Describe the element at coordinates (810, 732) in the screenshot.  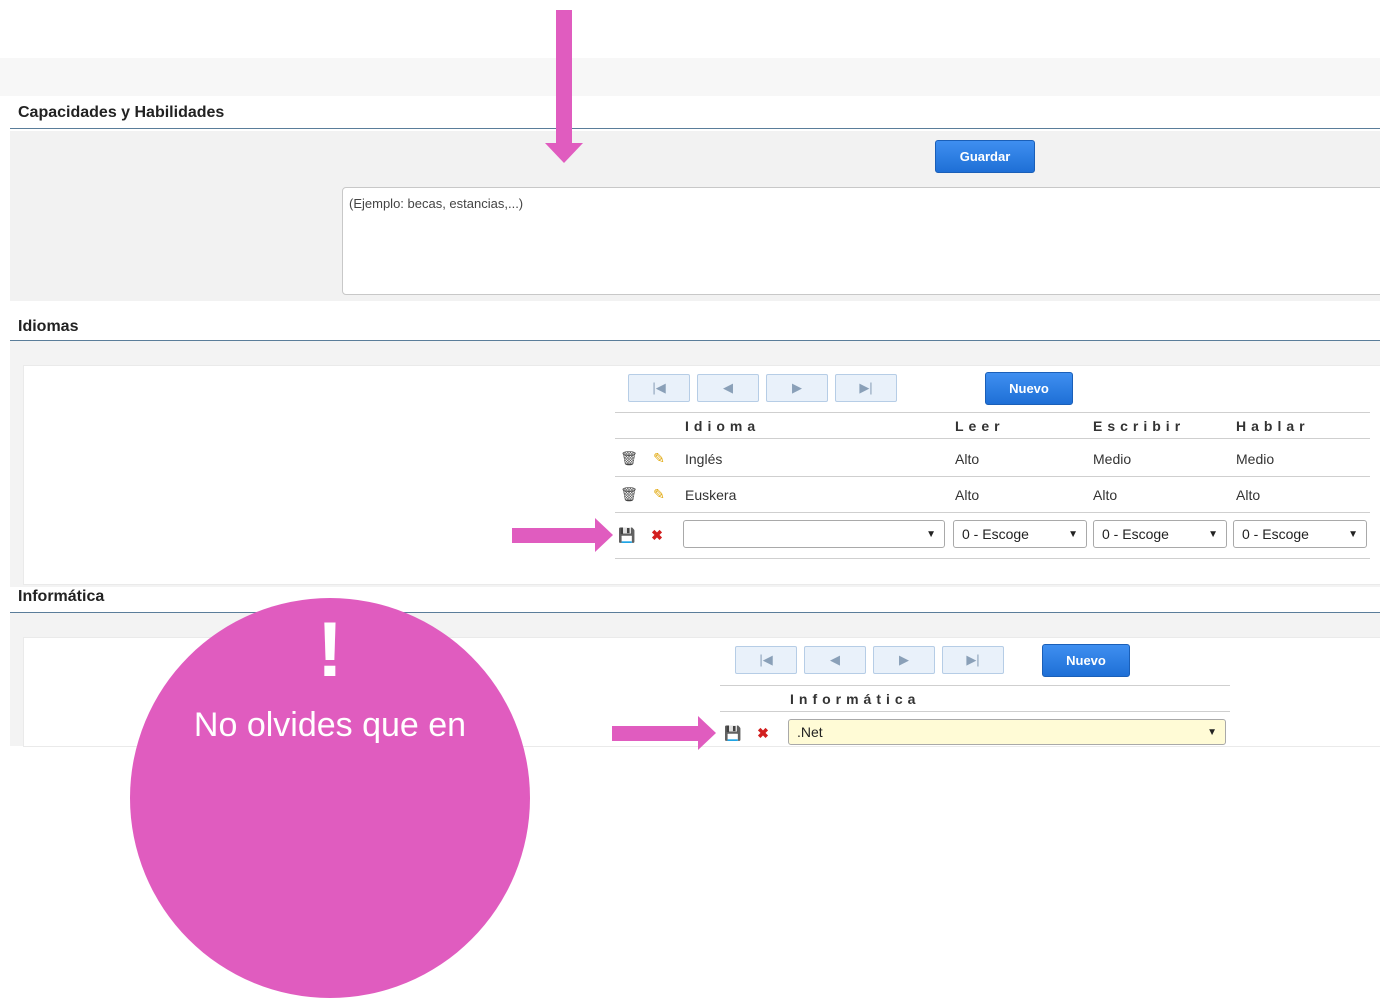
I see `informatica-select-value: .Net` at that location.